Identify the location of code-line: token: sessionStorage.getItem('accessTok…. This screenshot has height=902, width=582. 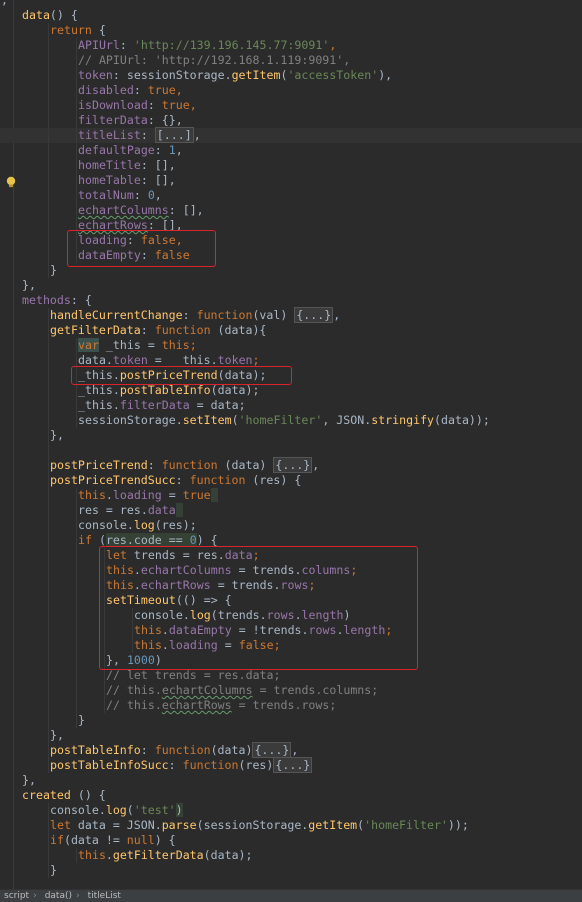
(291, 75).